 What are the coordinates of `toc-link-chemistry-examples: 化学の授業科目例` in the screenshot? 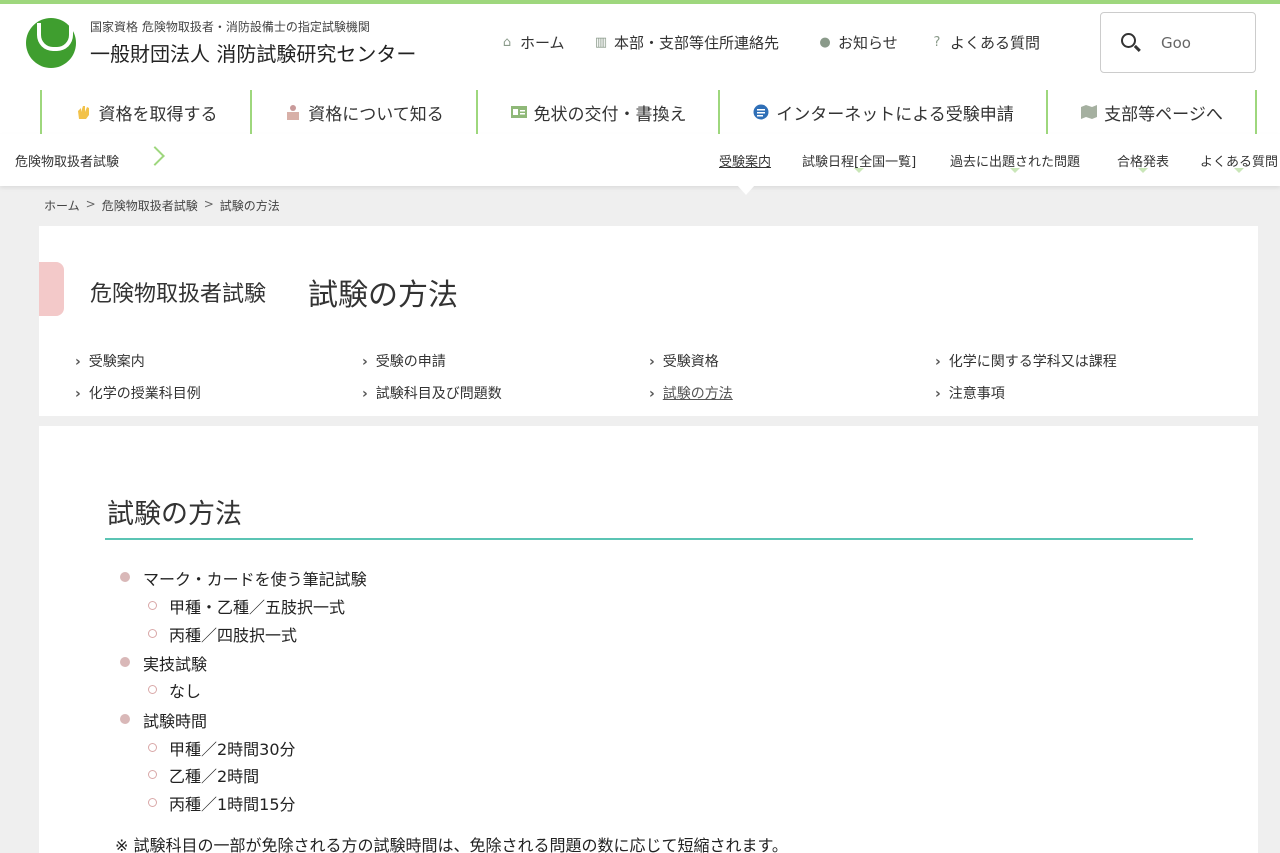 It's located at (138, 393).